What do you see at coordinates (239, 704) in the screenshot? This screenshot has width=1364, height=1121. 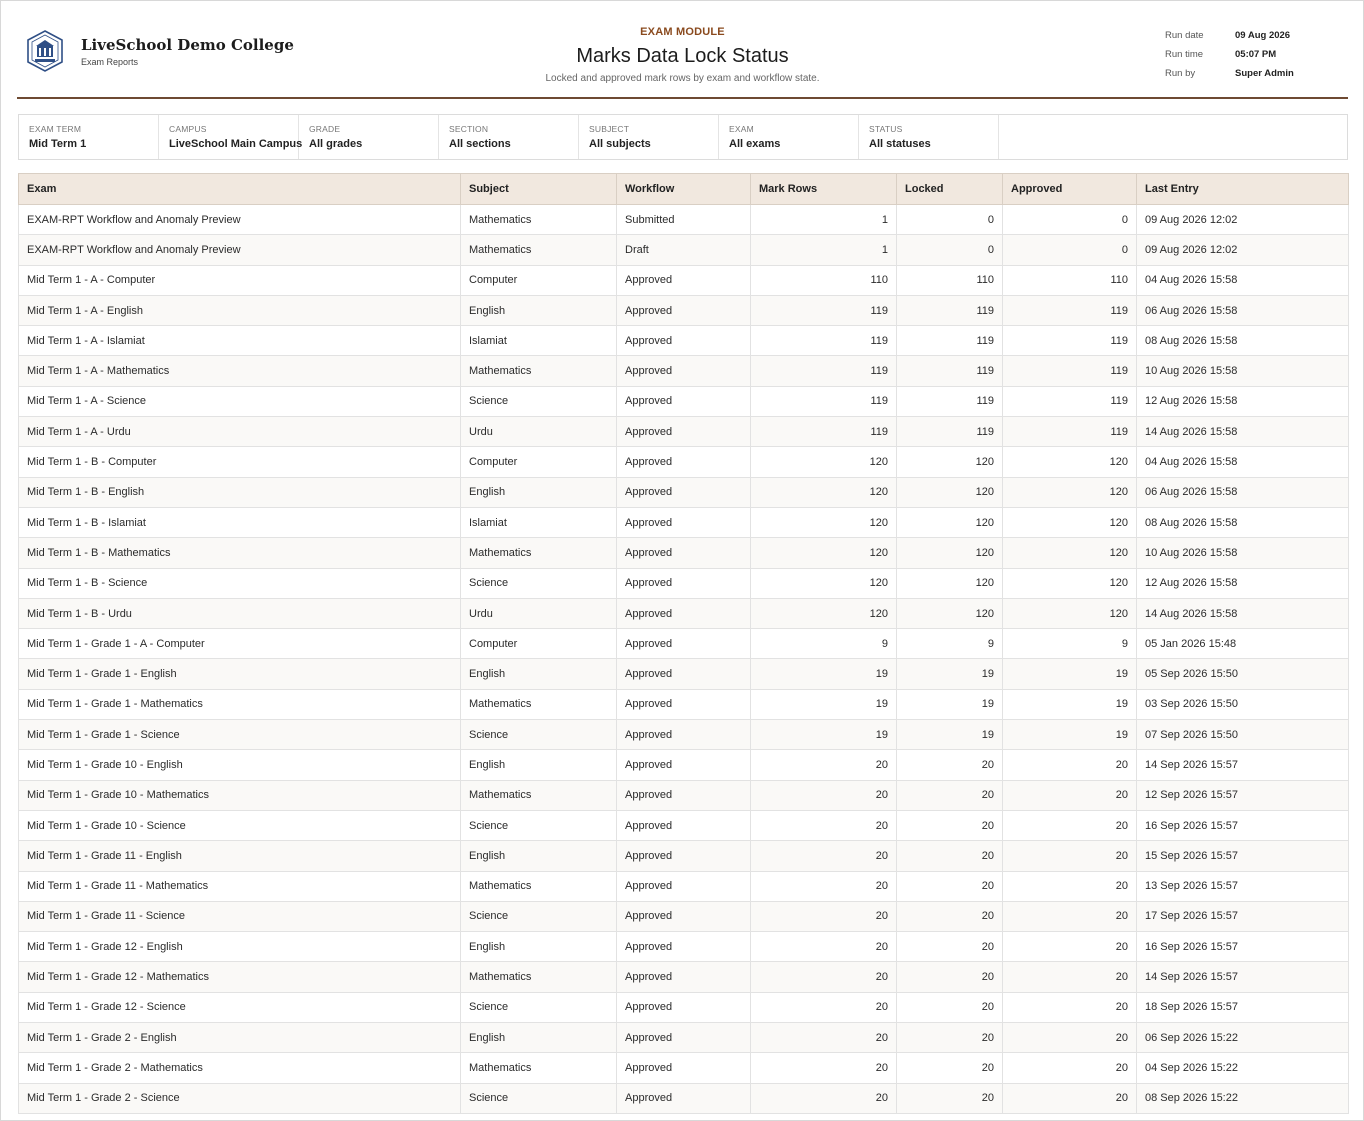 I see `table-cell: Mid Term 1 - Grade 1 - Mathematics` at bounding box center [239, 704].